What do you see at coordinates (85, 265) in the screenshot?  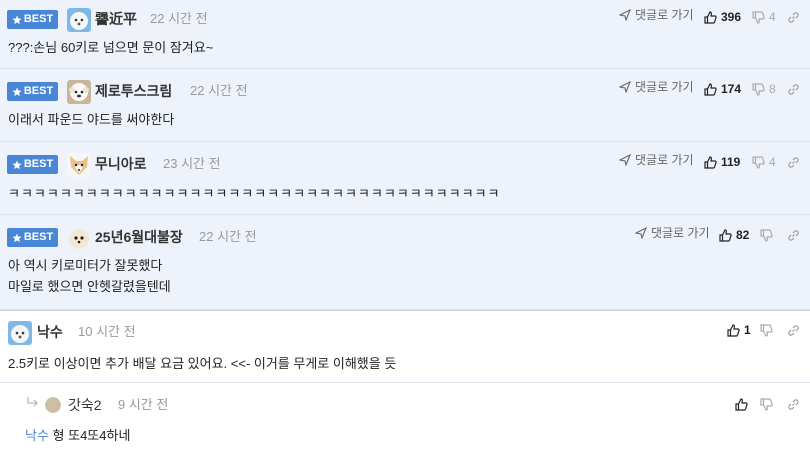 I see `comment-line: 아 역시 키로미터가 잘못했다` at bounding box center [85, 265].